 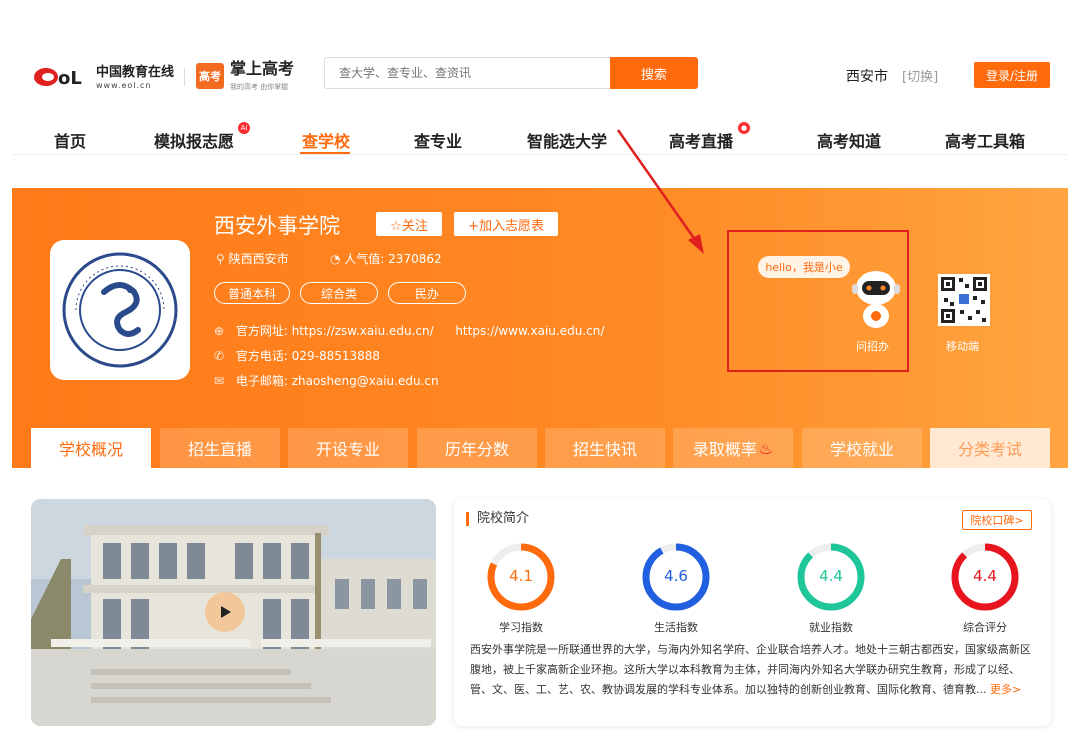 I want to click on website-link-1: https://zsw.xaiu.edu.cn/, so click(x=363, y=331).